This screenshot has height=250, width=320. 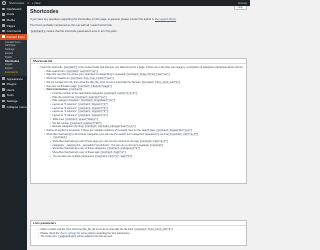 What do you see at coordinates (82, 119) in the screenshot?
I see `shortcode-example: [contact view="table"]` at bounding box center [82, 119].